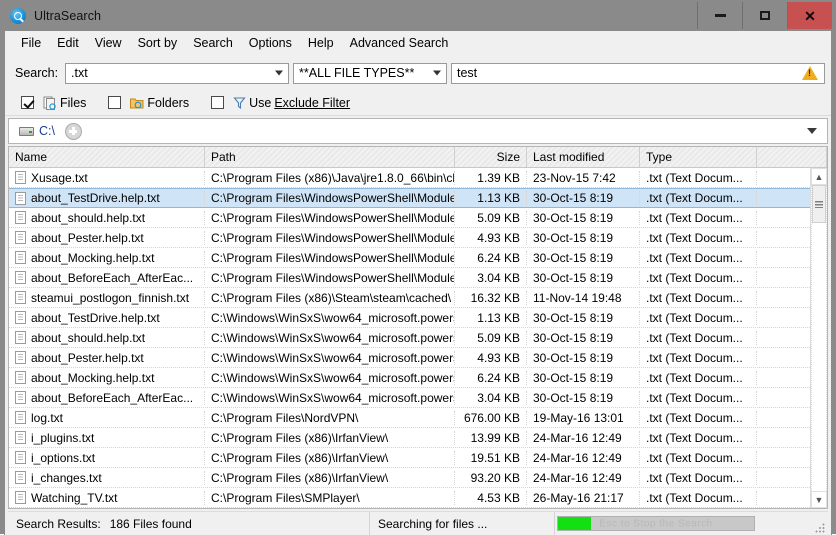 The image size is (836, 535). I want to click on menu-item-file: File, so click(31, 43).